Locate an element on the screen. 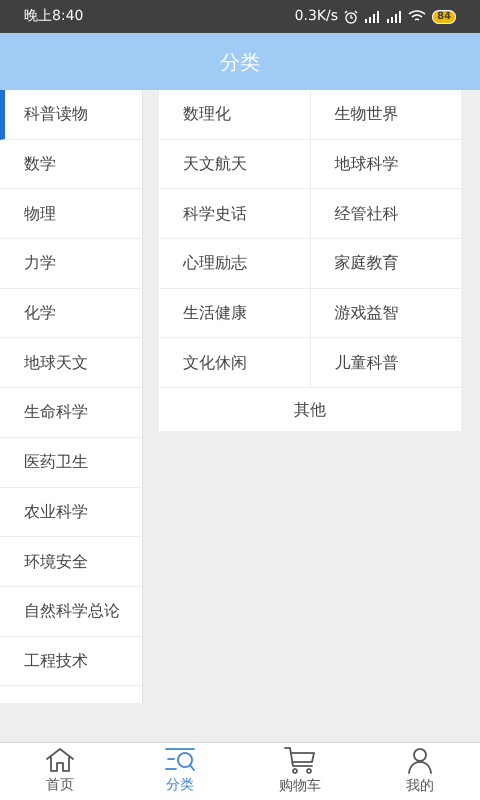 The width and height of the screenshot is (480, 800). subcategory-item: 文化休闲 is located at coordinates (234, 363).